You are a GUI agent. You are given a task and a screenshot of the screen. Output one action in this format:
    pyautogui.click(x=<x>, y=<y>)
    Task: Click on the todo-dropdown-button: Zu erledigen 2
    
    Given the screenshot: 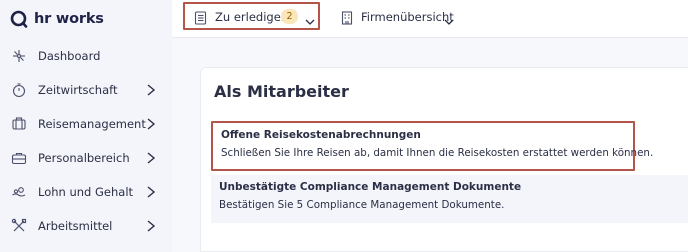 What is the action you would take?
    pyautogui.click(x=251, y=16)
    